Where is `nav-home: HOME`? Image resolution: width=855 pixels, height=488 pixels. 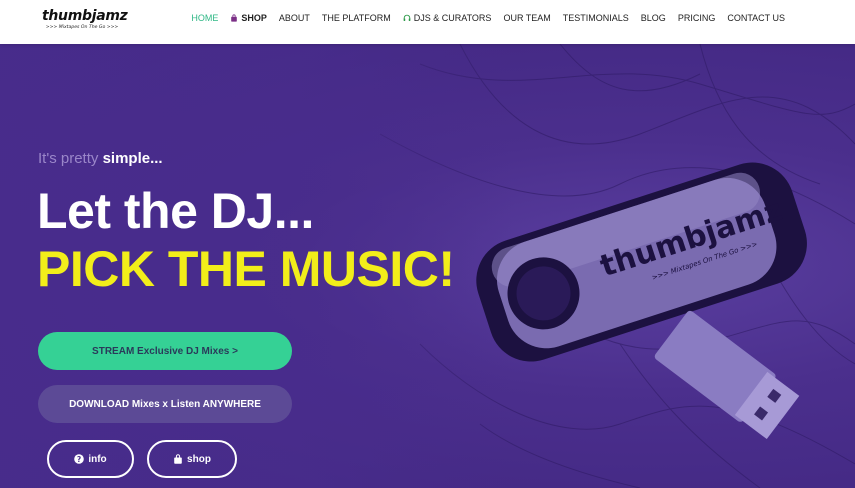
nav-home: HOME is located at coordinates (204, 18).